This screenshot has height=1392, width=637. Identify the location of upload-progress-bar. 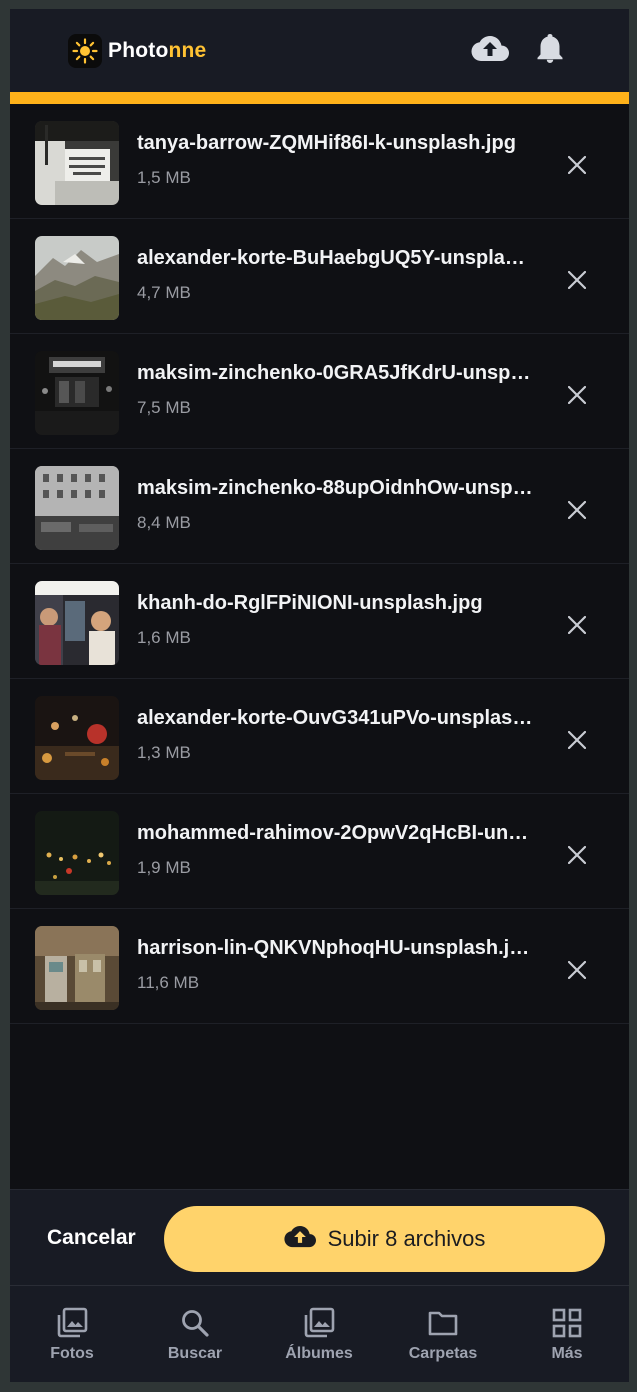
(319, 98).